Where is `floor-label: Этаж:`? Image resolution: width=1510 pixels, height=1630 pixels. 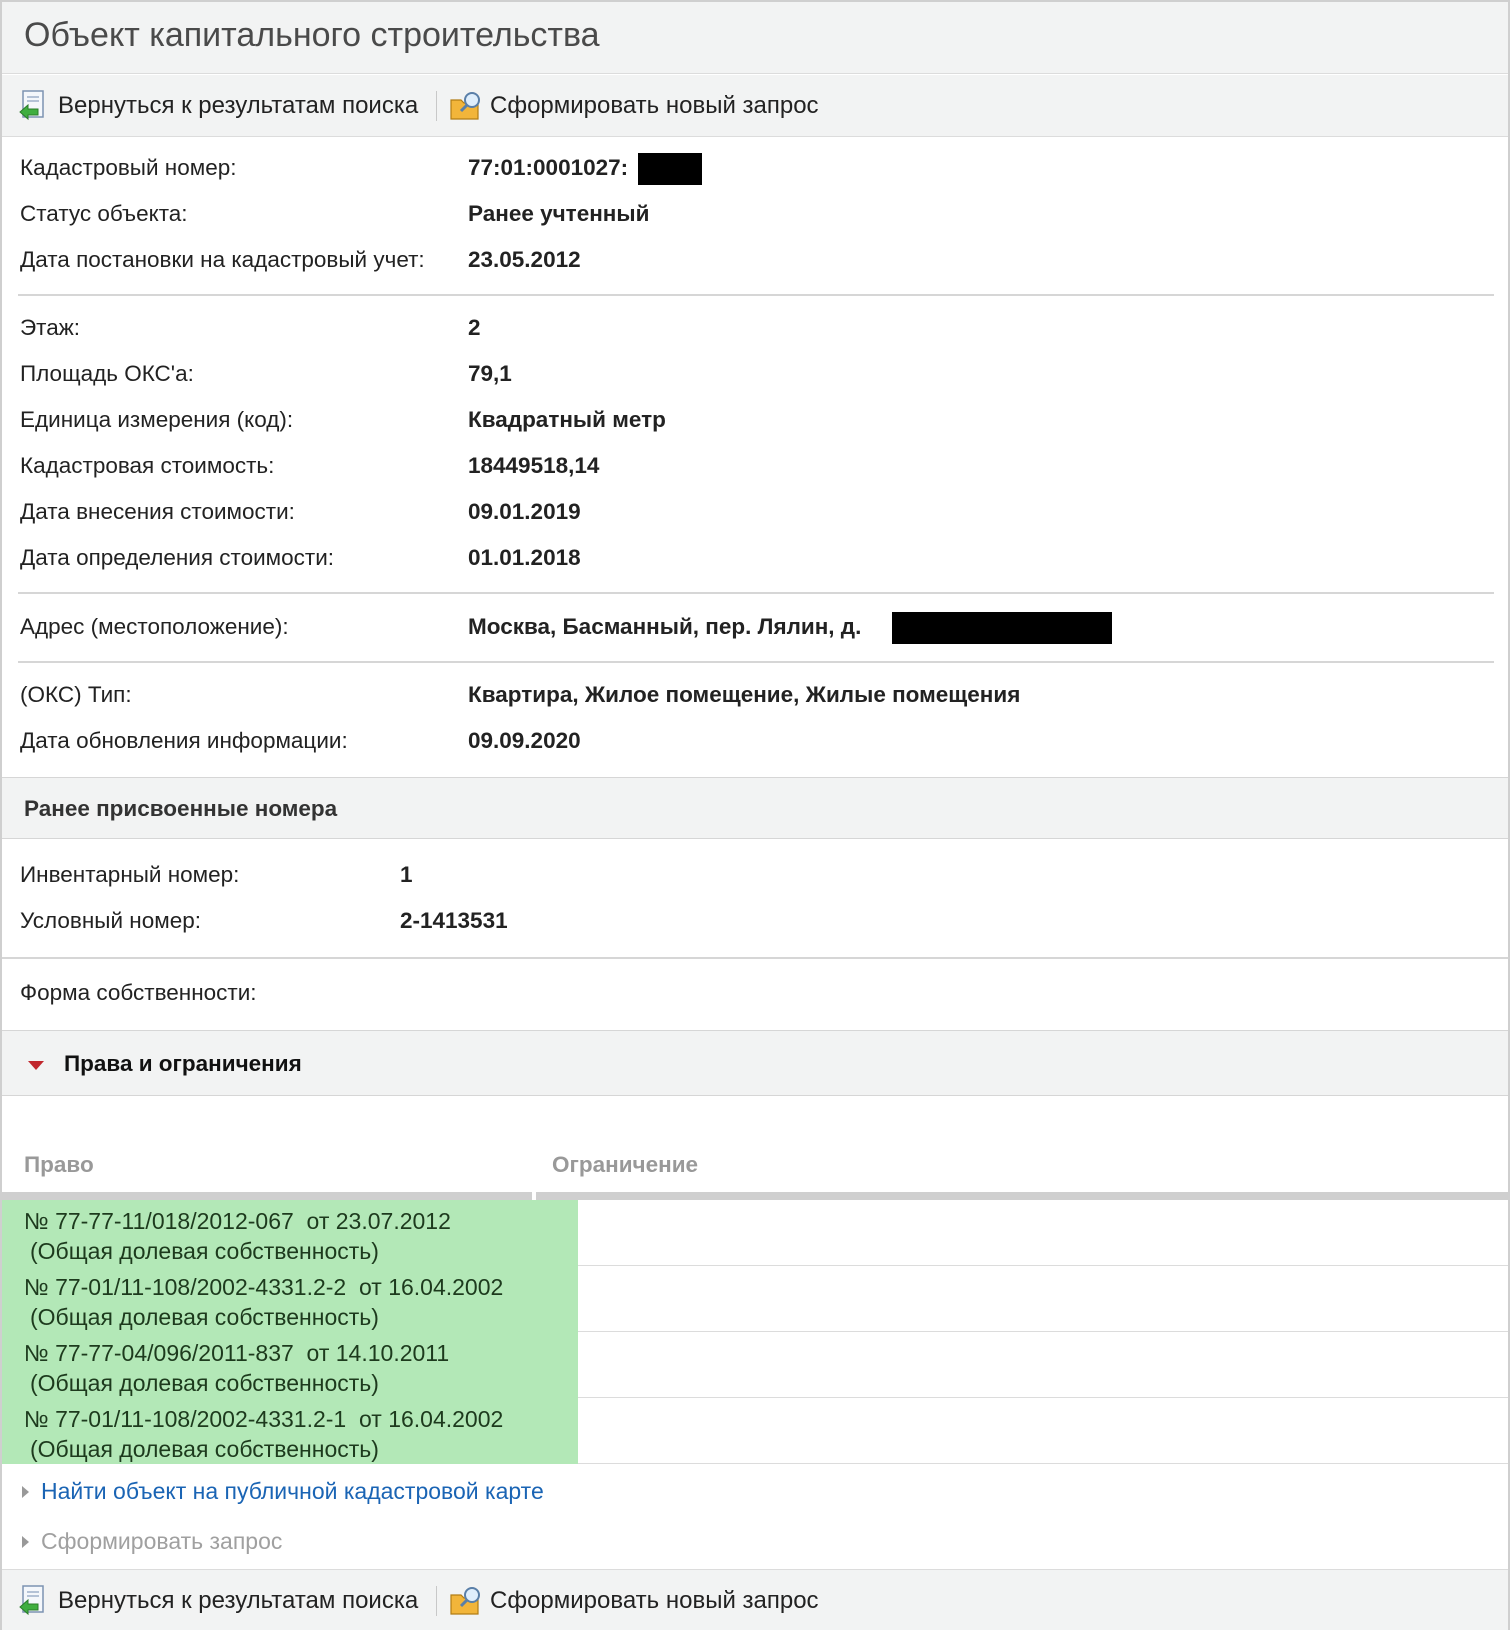
floor-label: Этаж: is located at coordinates (50, 327).